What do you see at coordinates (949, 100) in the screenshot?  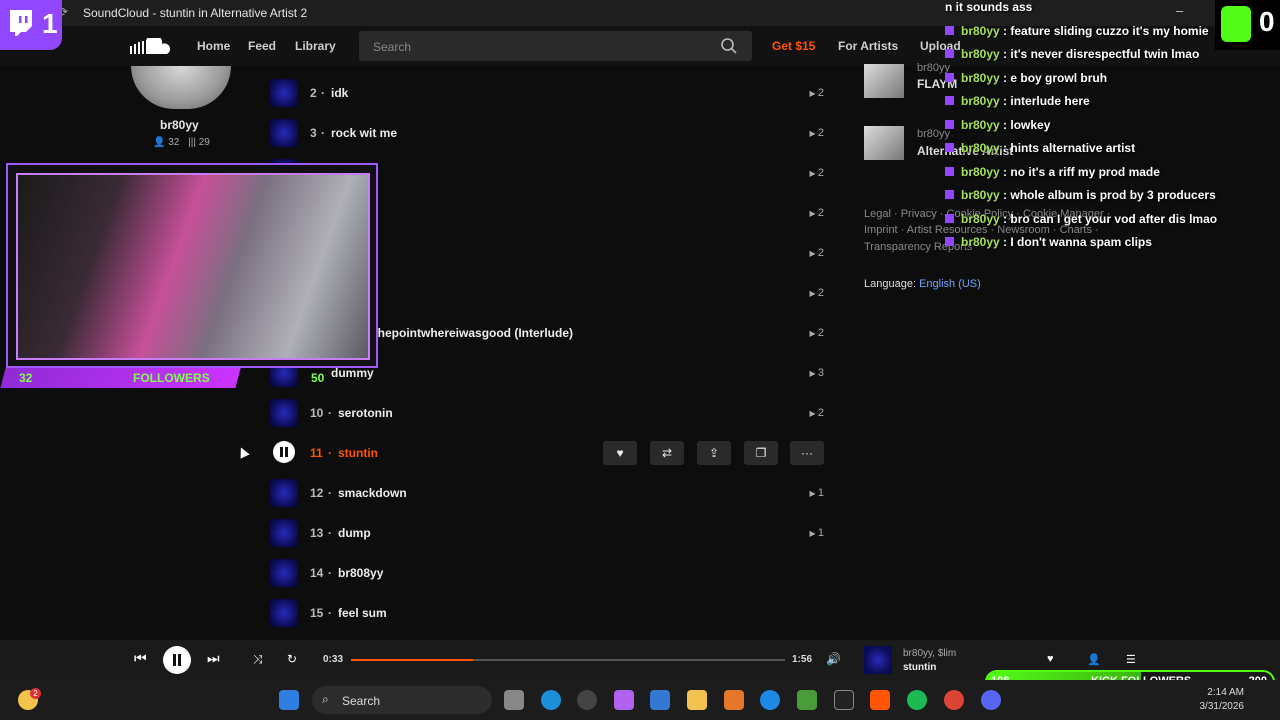 I see `chat-badge-icon` at bounding box center [949, 100].